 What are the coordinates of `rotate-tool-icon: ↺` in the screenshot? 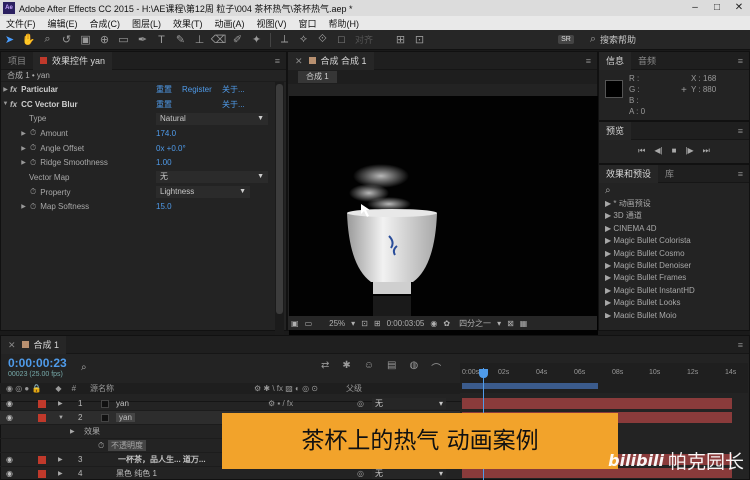 It's located at (66, 40).